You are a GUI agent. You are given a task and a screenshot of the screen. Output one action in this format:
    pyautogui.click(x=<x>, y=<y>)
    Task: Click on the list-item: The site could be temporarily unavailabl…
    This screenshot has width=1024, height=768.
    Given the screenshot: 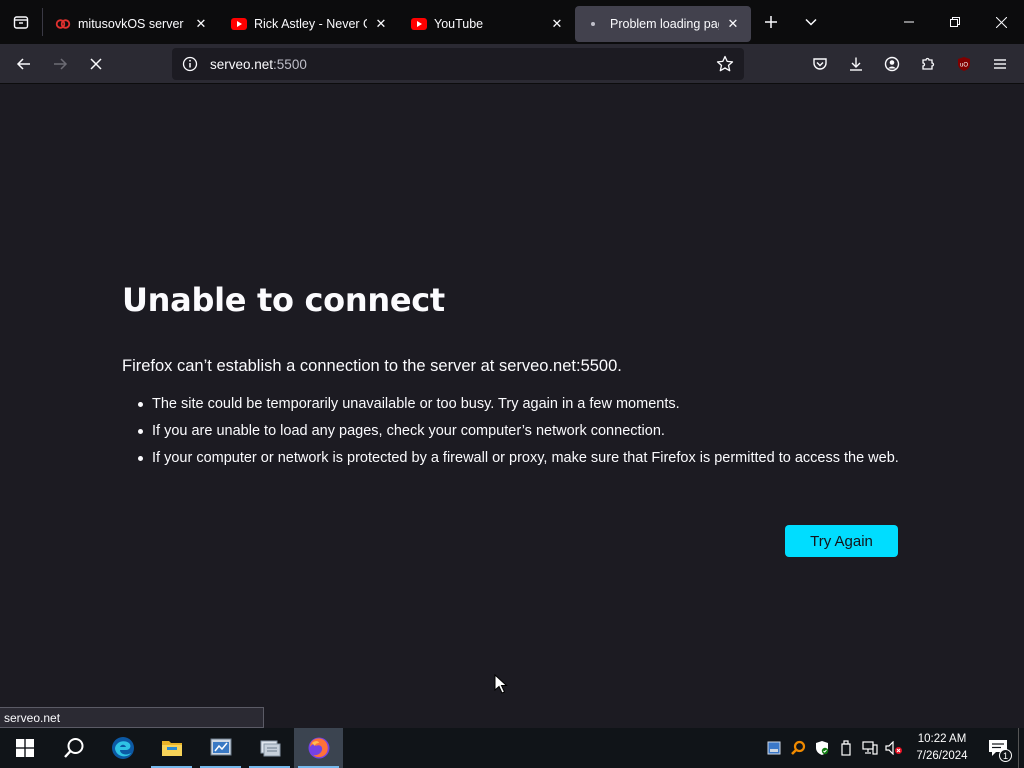 What is the action you would take?
    pyautogui.click(x=521, y=404)
    